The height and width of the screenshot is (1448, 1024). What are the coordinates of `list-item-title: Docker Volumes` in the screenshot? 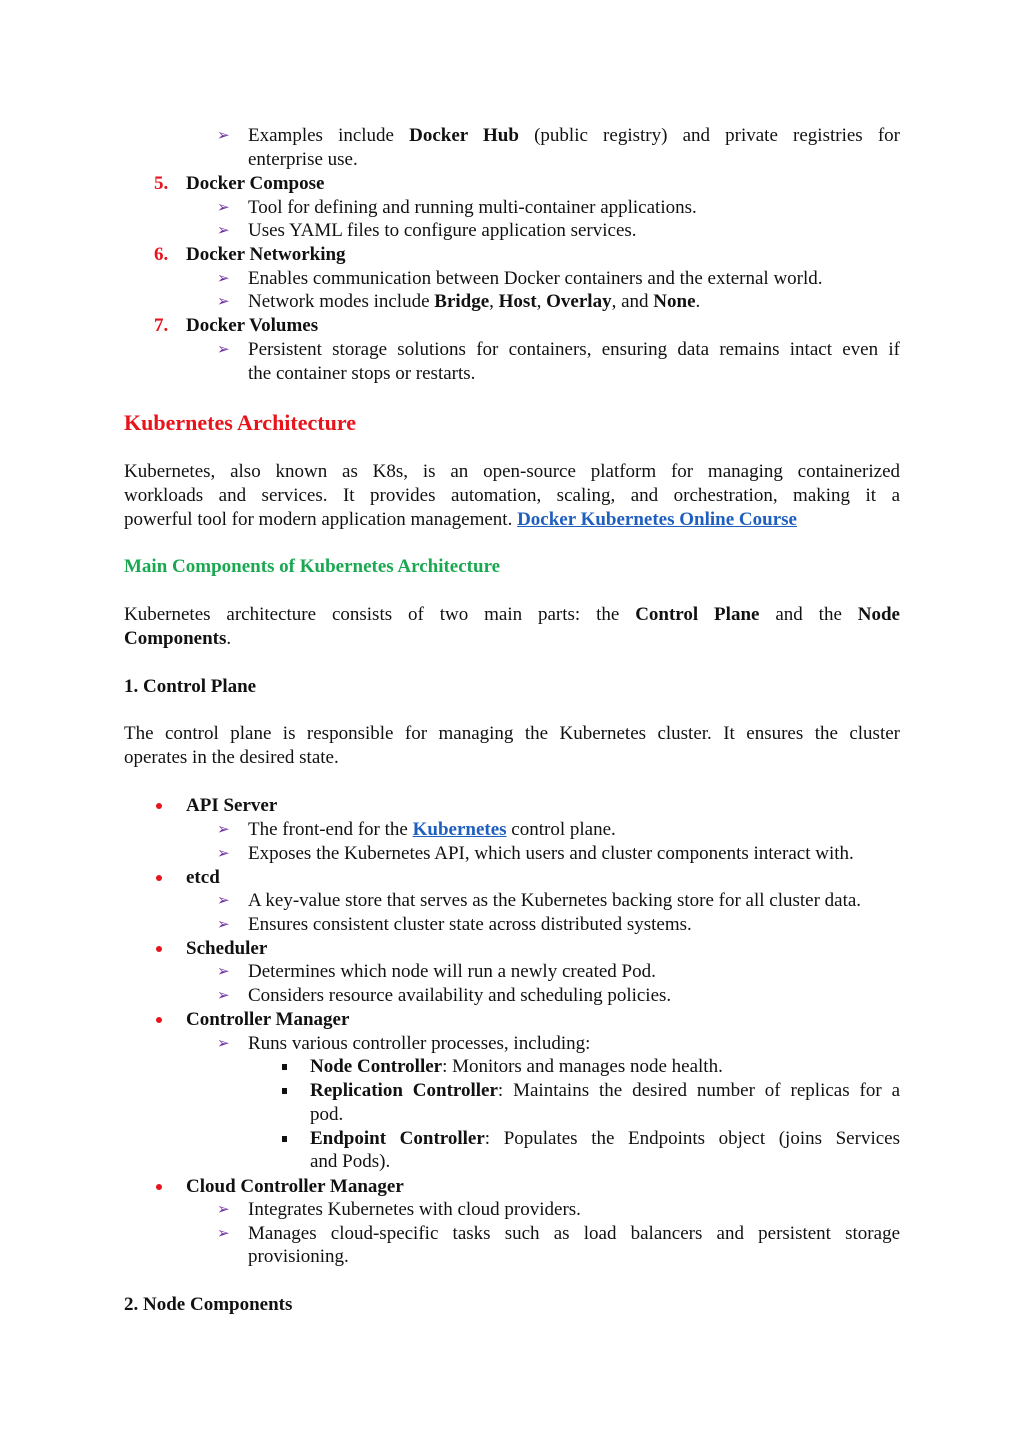 It's located at (252, 325).